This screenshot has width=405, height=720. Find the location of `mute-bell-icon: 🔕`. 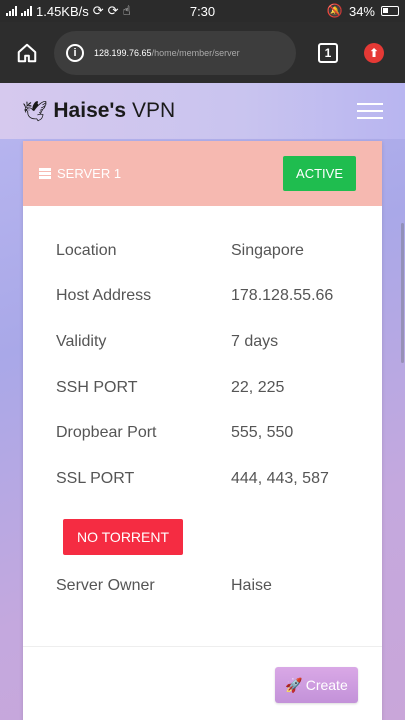

mute-bell-icon: 🔕 is located at coordinates (334, 10).